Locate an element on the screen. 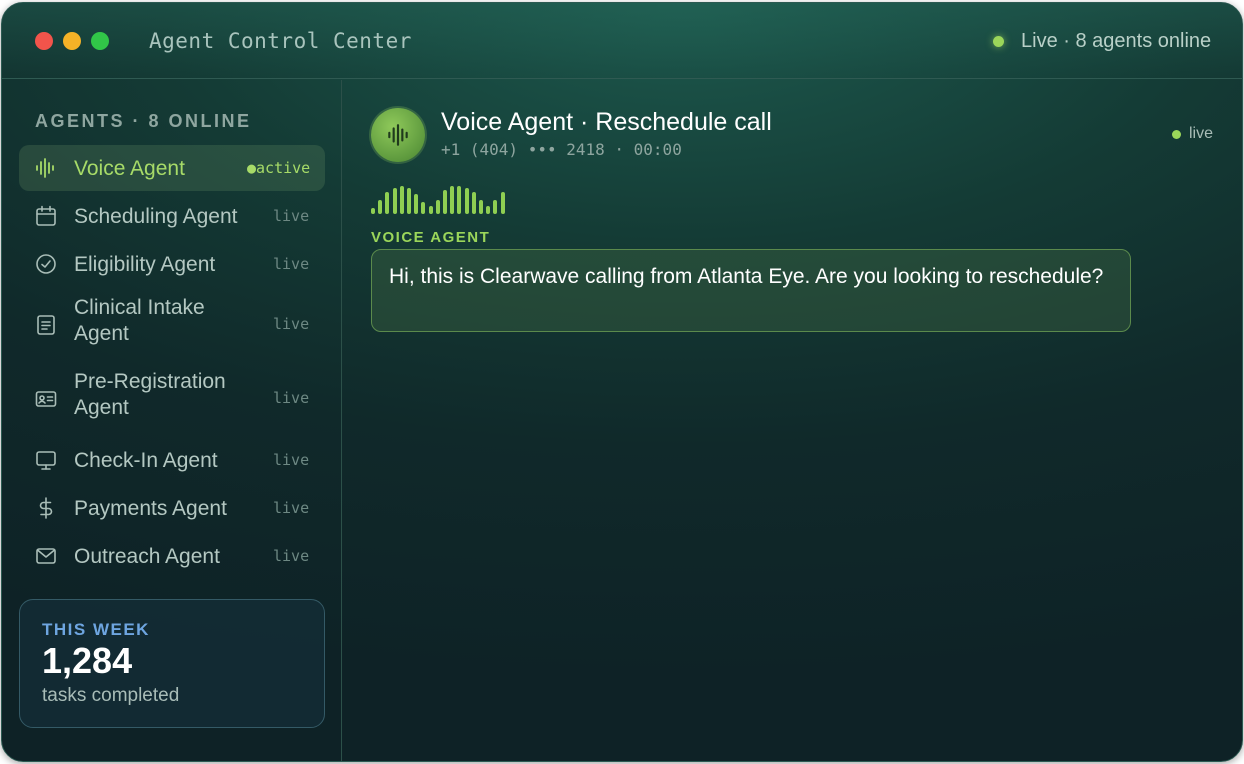 The width and height of the screenshot is (1244, 764). sidebar-item-outreach-agent: Outreach Agent live is located at coordinates (172, 556).